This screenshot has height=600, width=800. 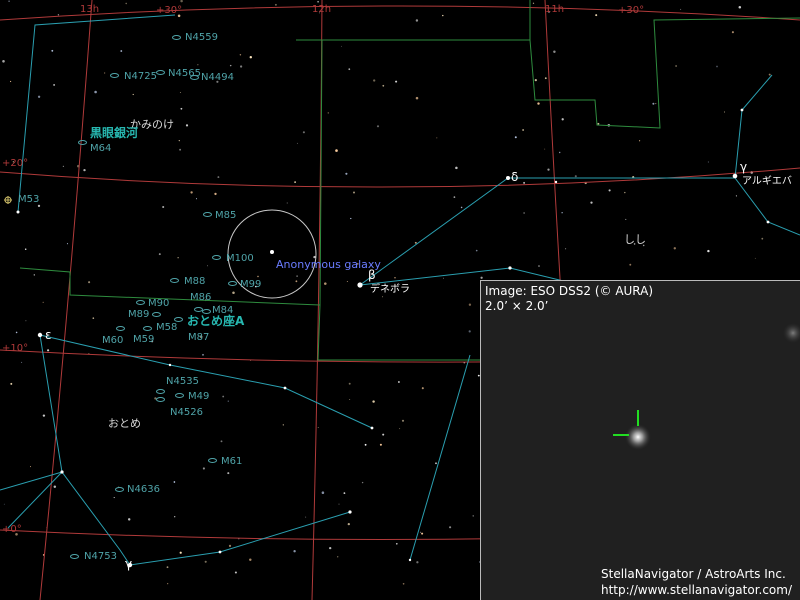 What do you see at coordinates (631, 10) in the screenshot?
I see `dec-label-30-right: +30°` at bounding box center [631, 10].